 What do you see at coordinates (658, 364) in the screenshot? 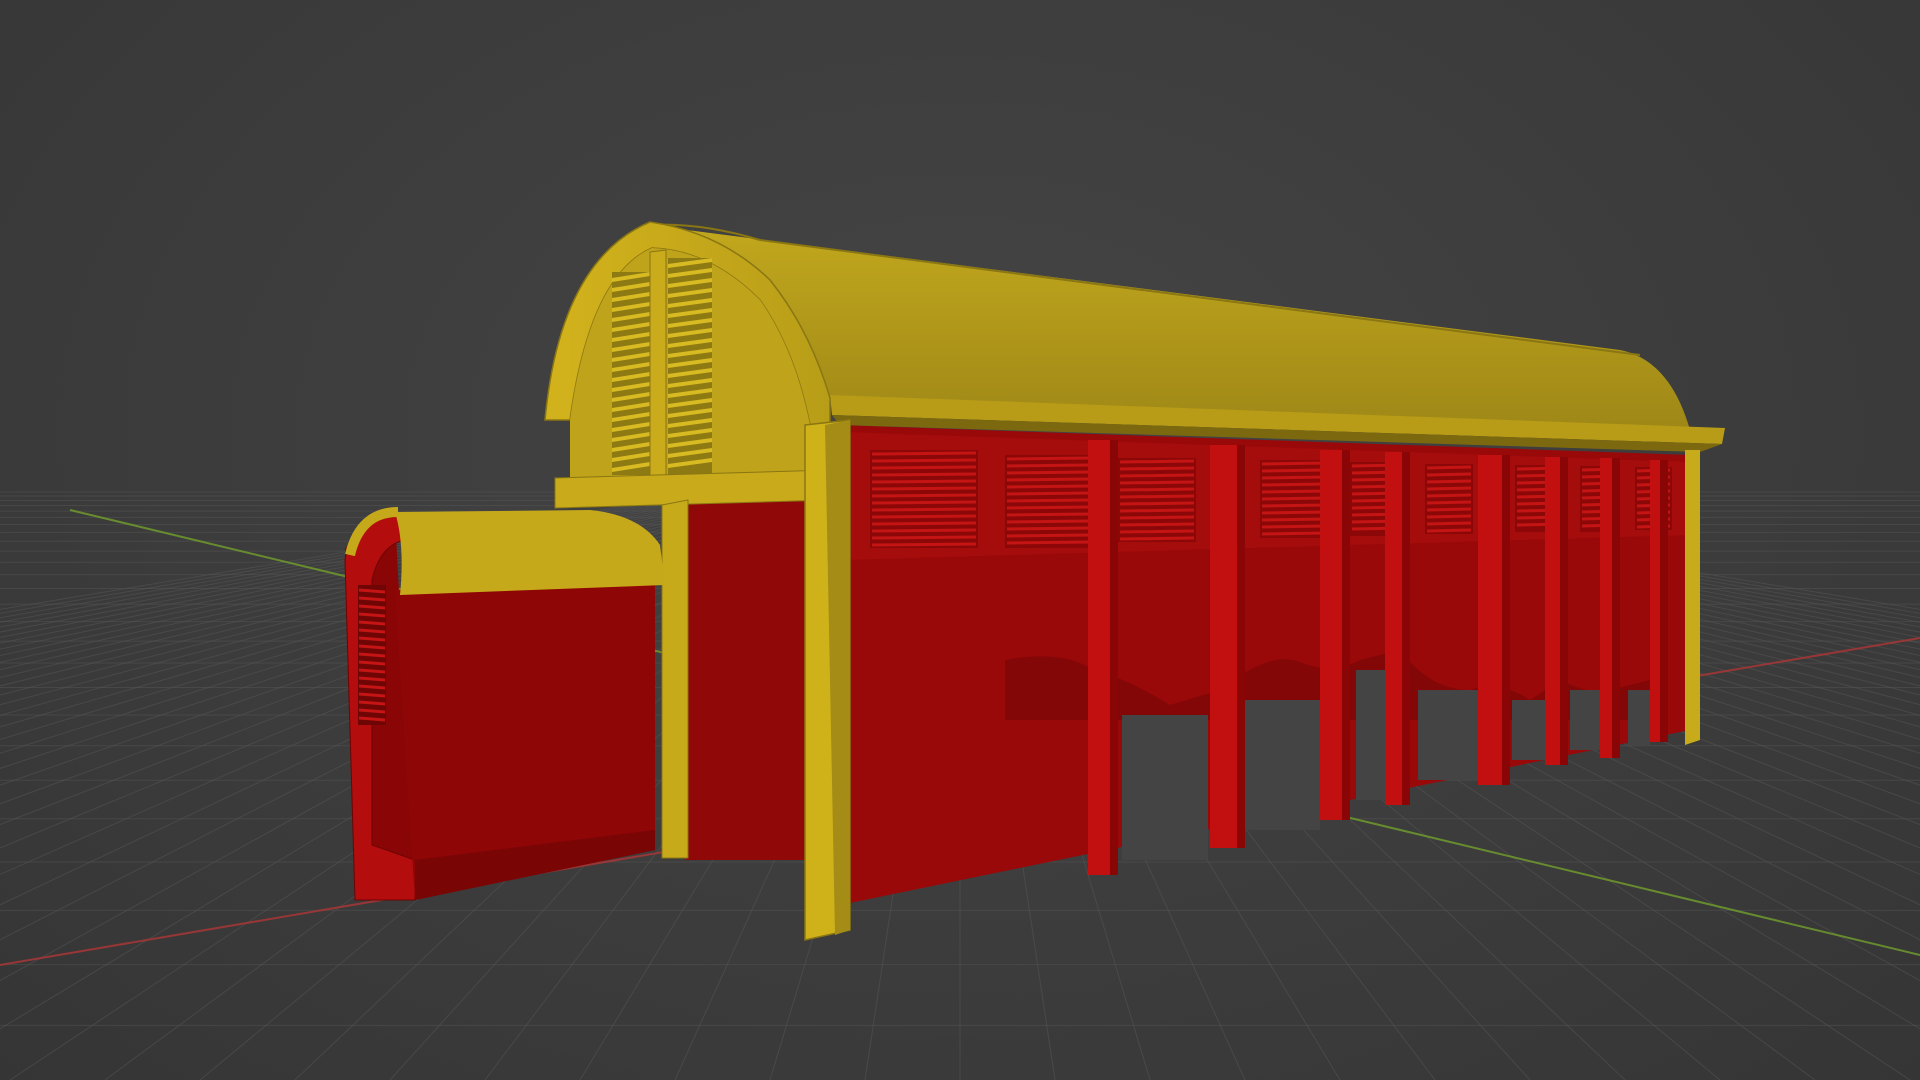
I see `gable-mullion` at bounding box center [658, 364].